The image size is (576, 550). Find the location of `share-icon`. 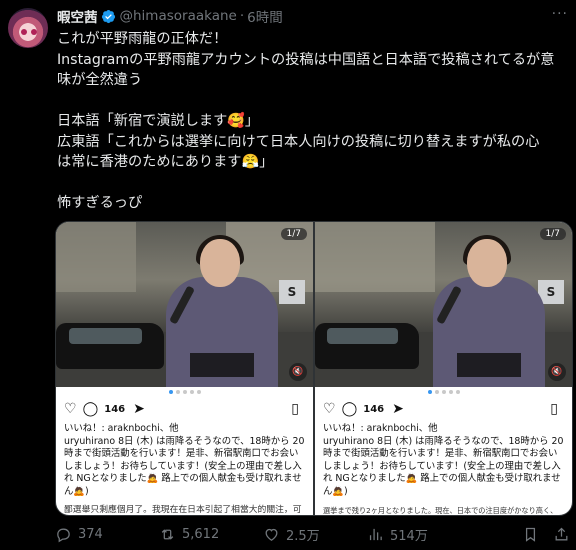

share-icon is located at coordinates (561, 534).